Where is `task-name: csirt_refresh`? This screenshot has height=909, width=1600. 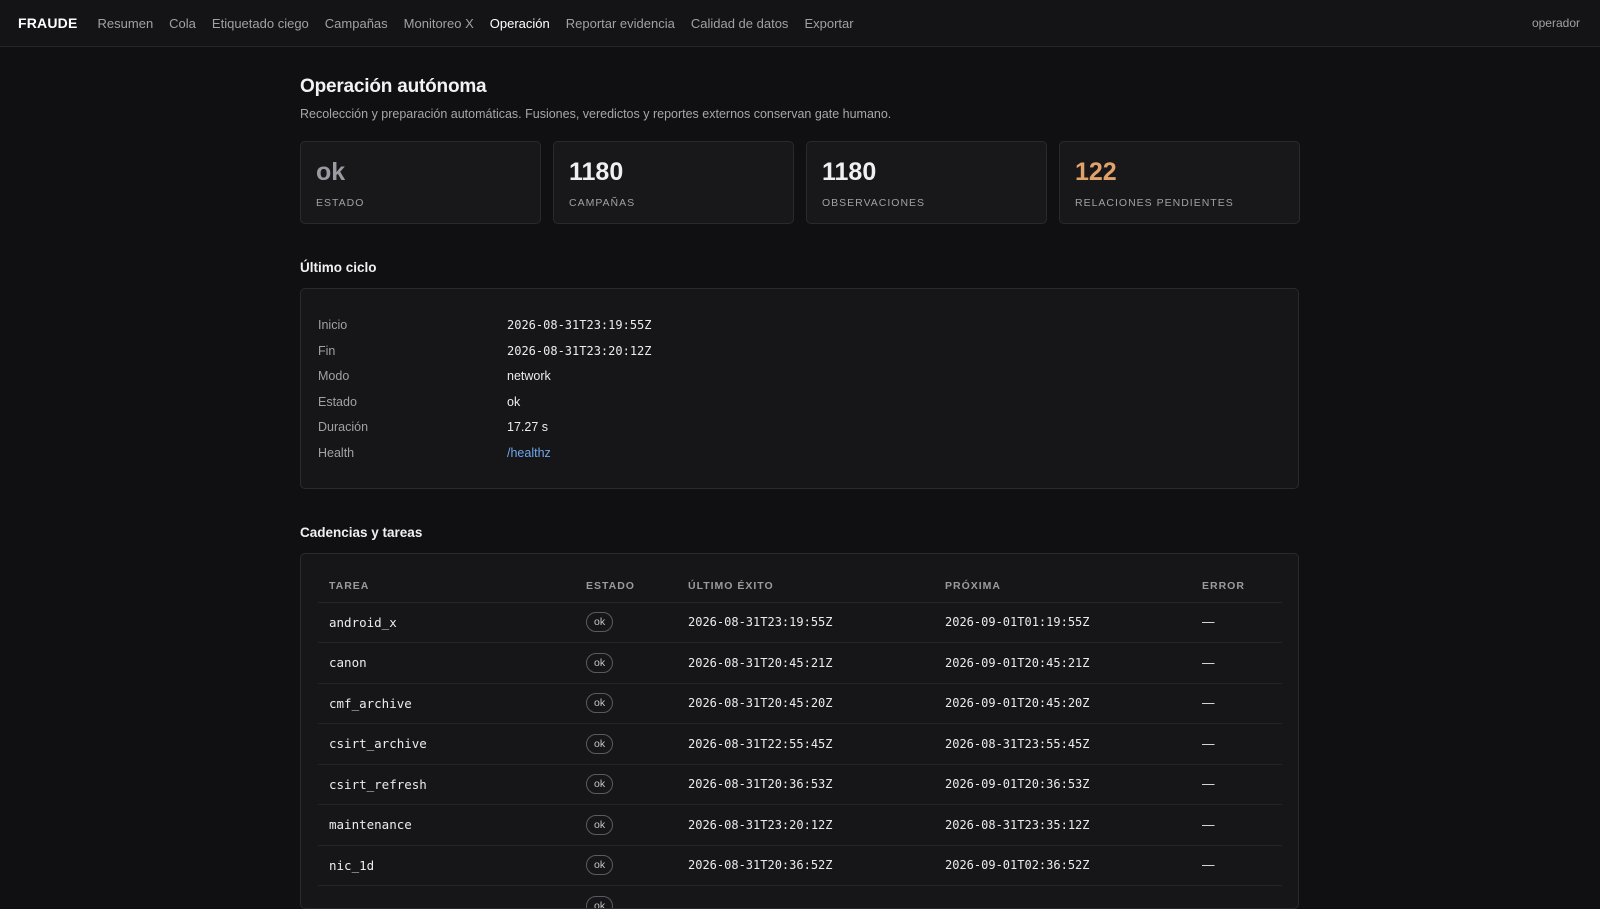
task-name: csirt_refresh is located at coordinates (446, 785).